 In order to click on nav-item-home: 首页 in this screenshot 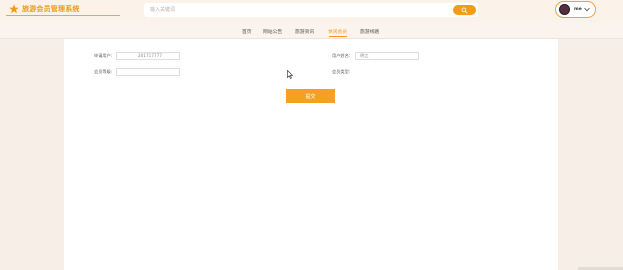, I will do `click(247, 31)`.